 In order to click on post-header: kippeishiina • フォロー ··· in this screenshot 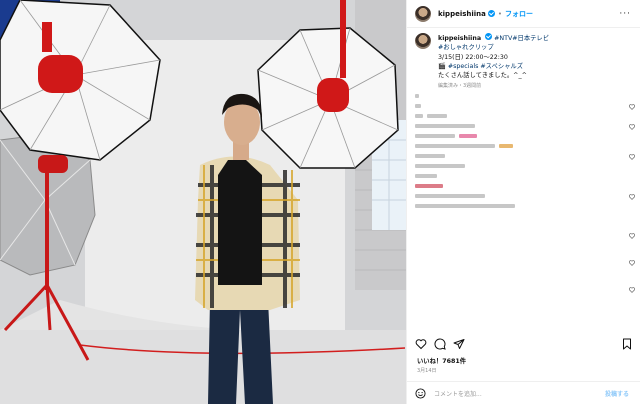, I will do `click(523, 14)`.